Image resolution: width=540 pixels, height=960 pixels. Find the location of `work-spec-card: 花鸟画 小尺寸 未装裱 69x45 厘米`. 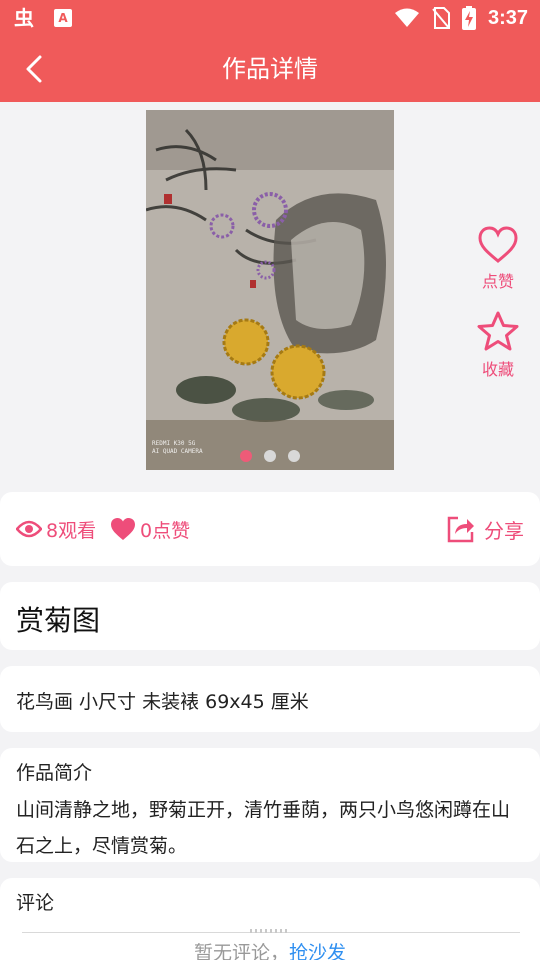

work-spec-card: 花鸟画 小尺寸 未装裱 69x45 厘米 is located at coordinates (270, 699).